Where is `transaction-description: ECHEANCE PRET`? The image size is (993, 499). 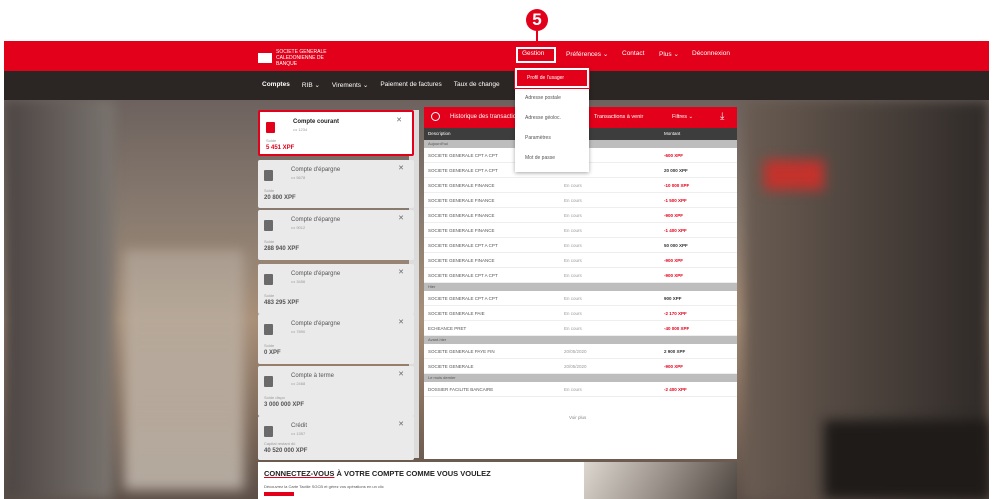 transaction-description: ECHEANCE PRET is located at coordinates (447, 328).